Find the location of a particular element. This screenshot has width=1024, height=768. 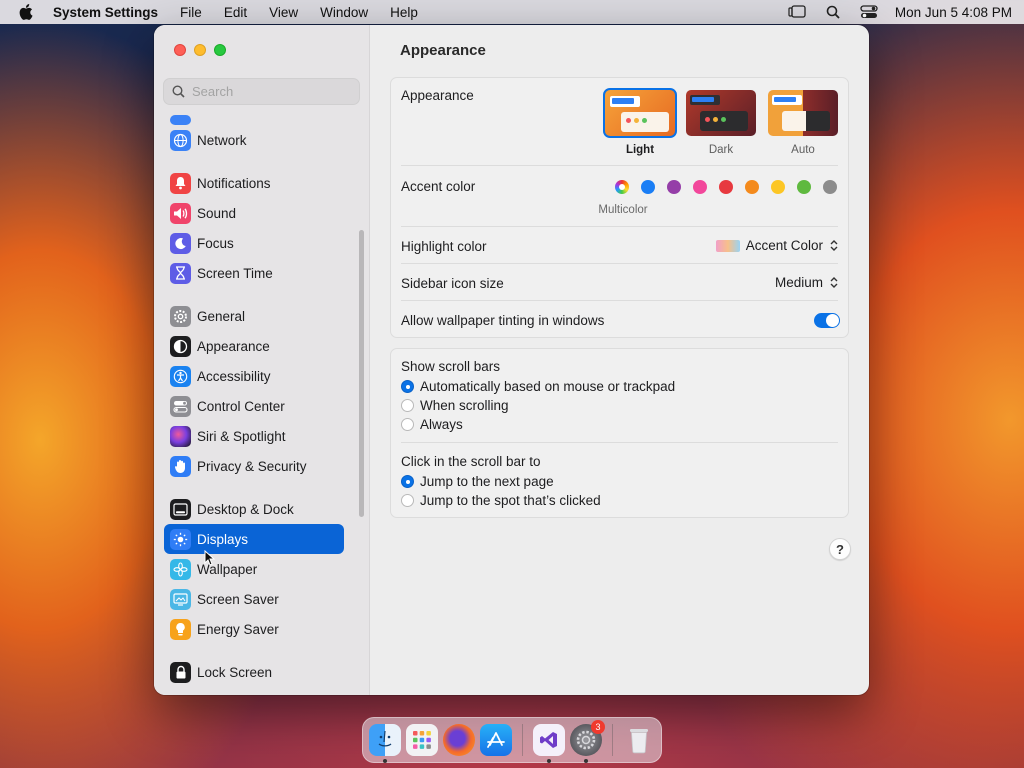

sidebar-item-accessibility: Accessibility is located at coordinates (254, 376).